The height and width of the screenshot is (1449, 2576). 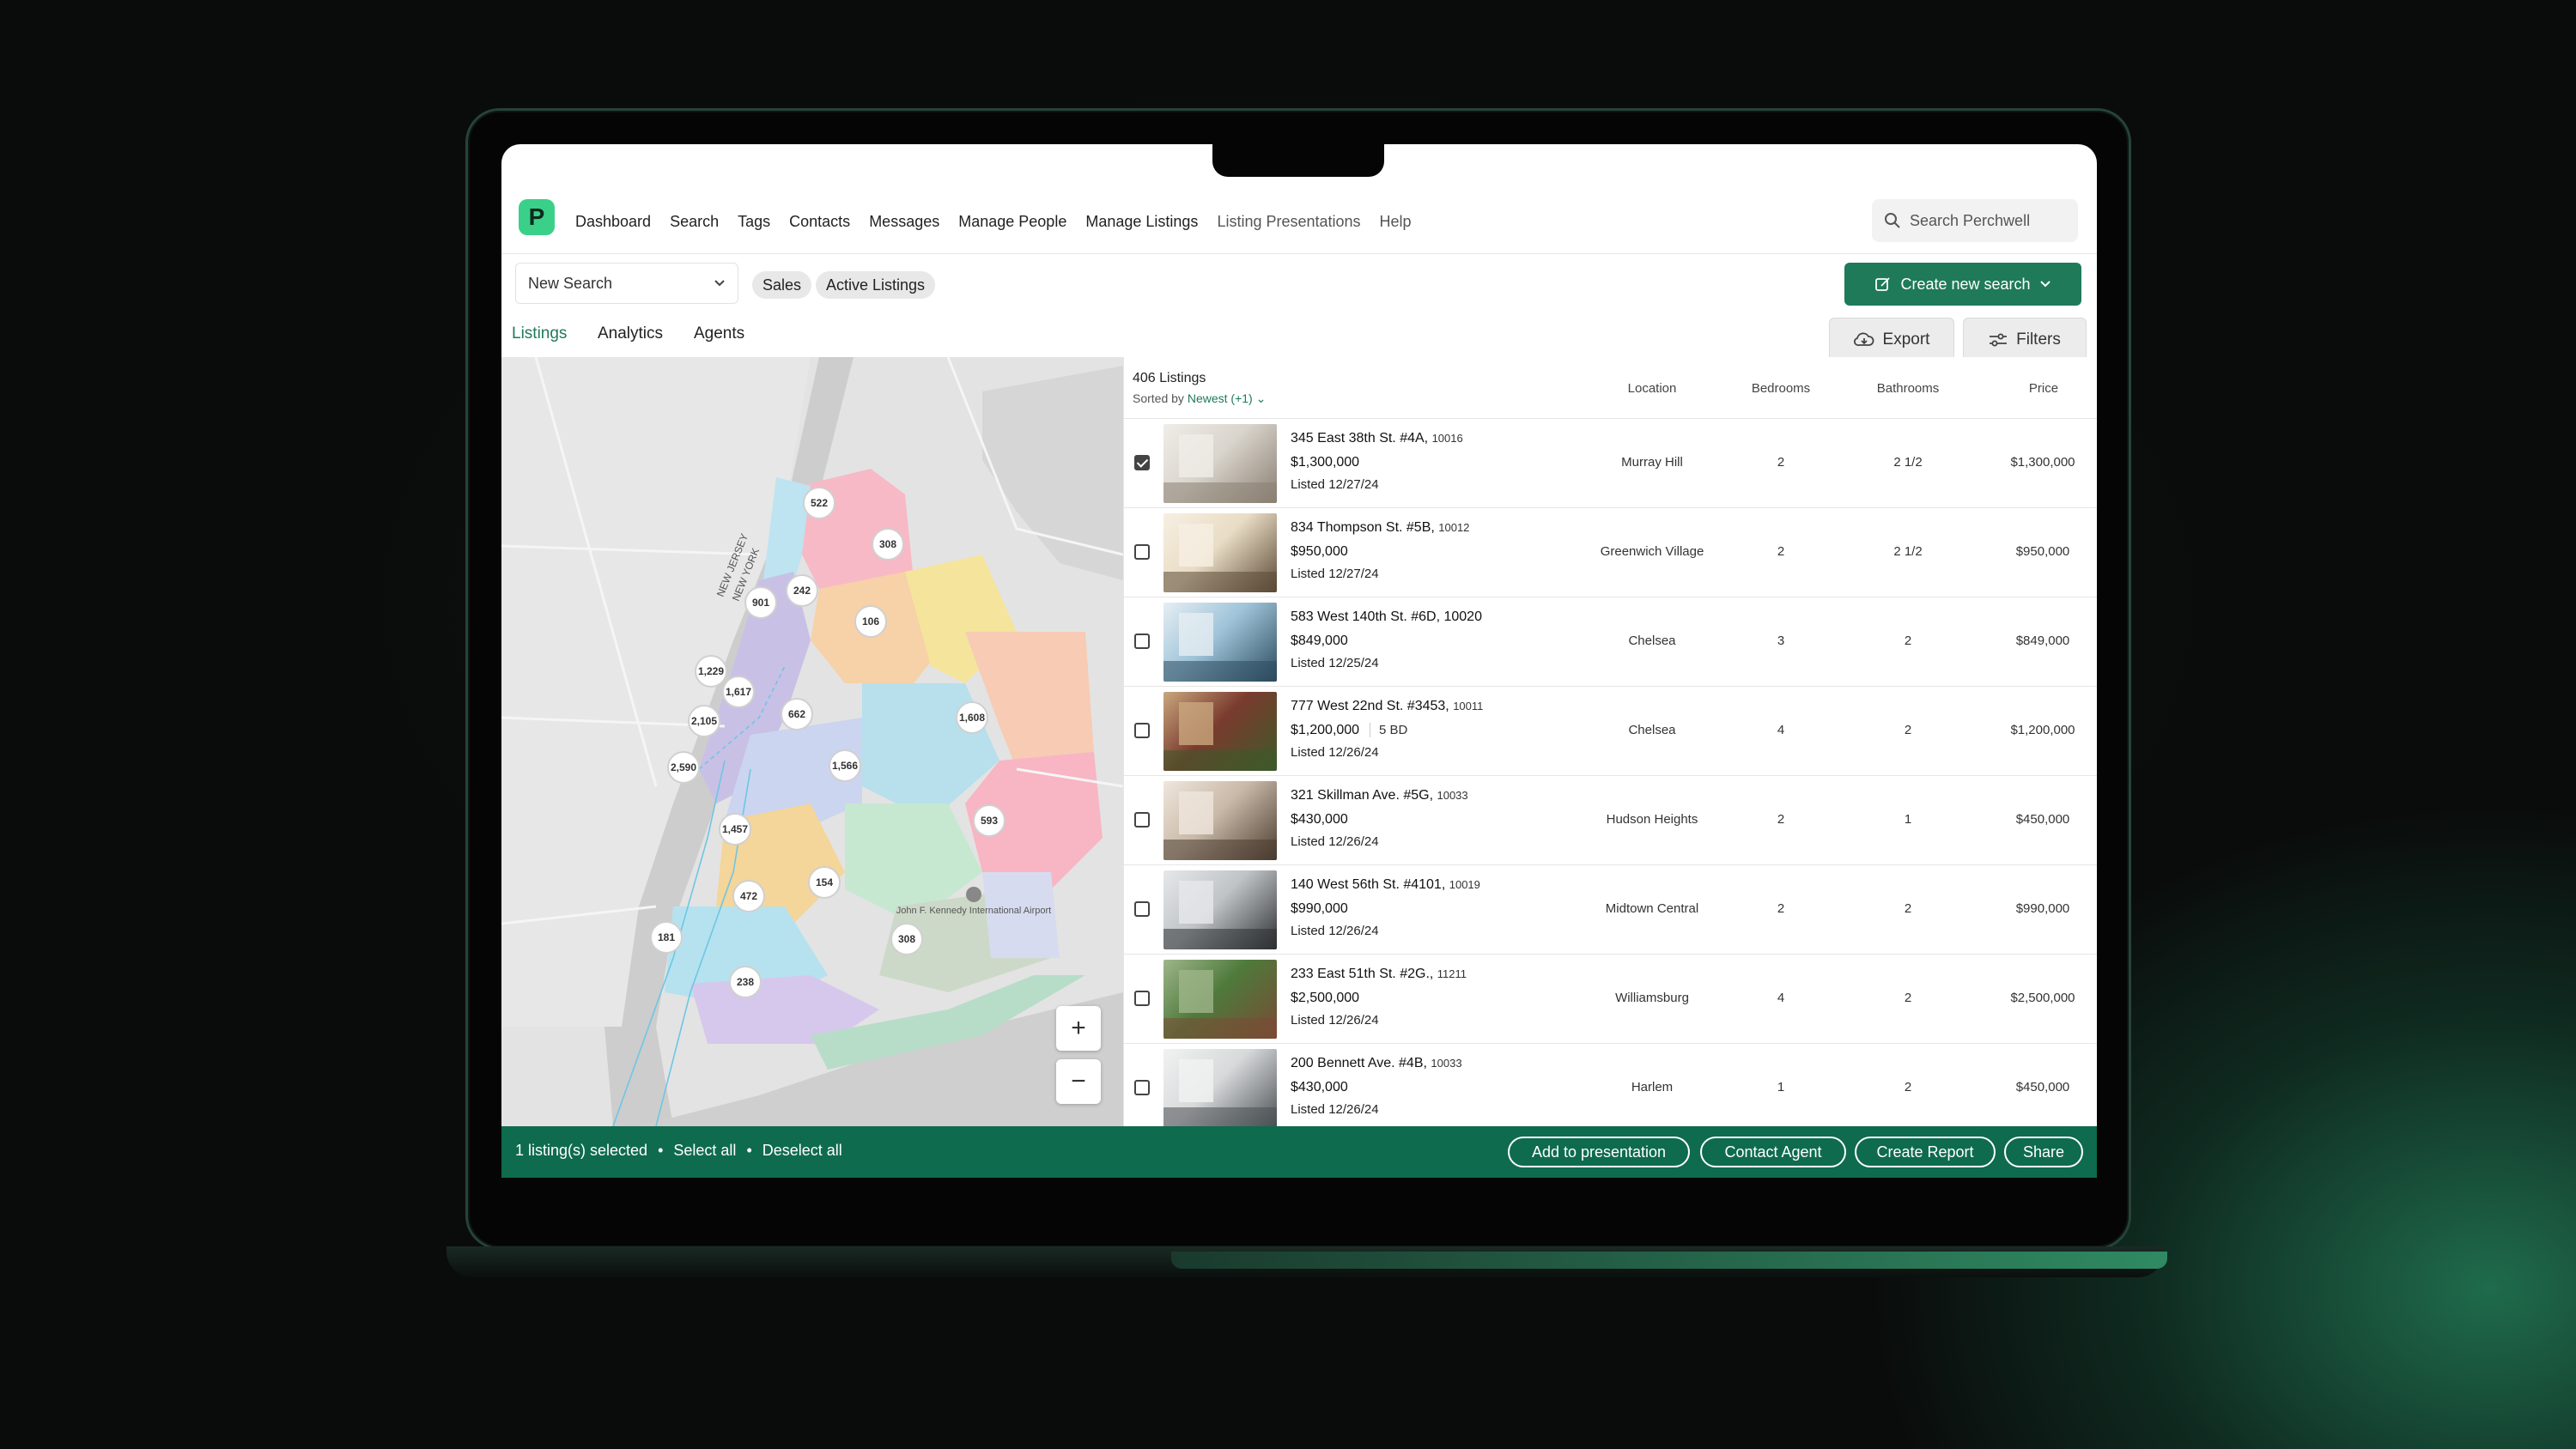 What do you see at coordinates (1773, 1152) in the screenshot?
I see `contact-agent-button: Contact Agent` at bounding box center [1773, 1152].